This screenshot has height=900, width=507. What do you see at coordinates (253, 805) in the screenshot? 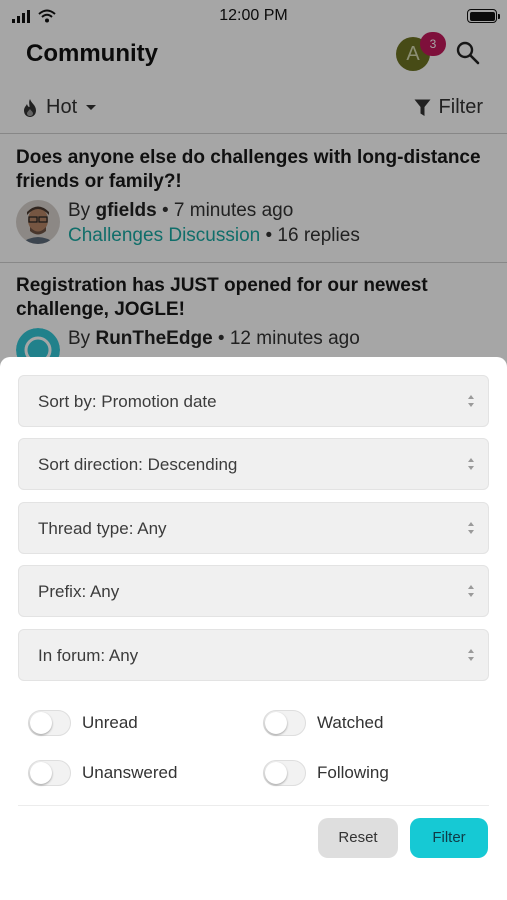
I see `sheet-divider` at bounding box center [253, 805].